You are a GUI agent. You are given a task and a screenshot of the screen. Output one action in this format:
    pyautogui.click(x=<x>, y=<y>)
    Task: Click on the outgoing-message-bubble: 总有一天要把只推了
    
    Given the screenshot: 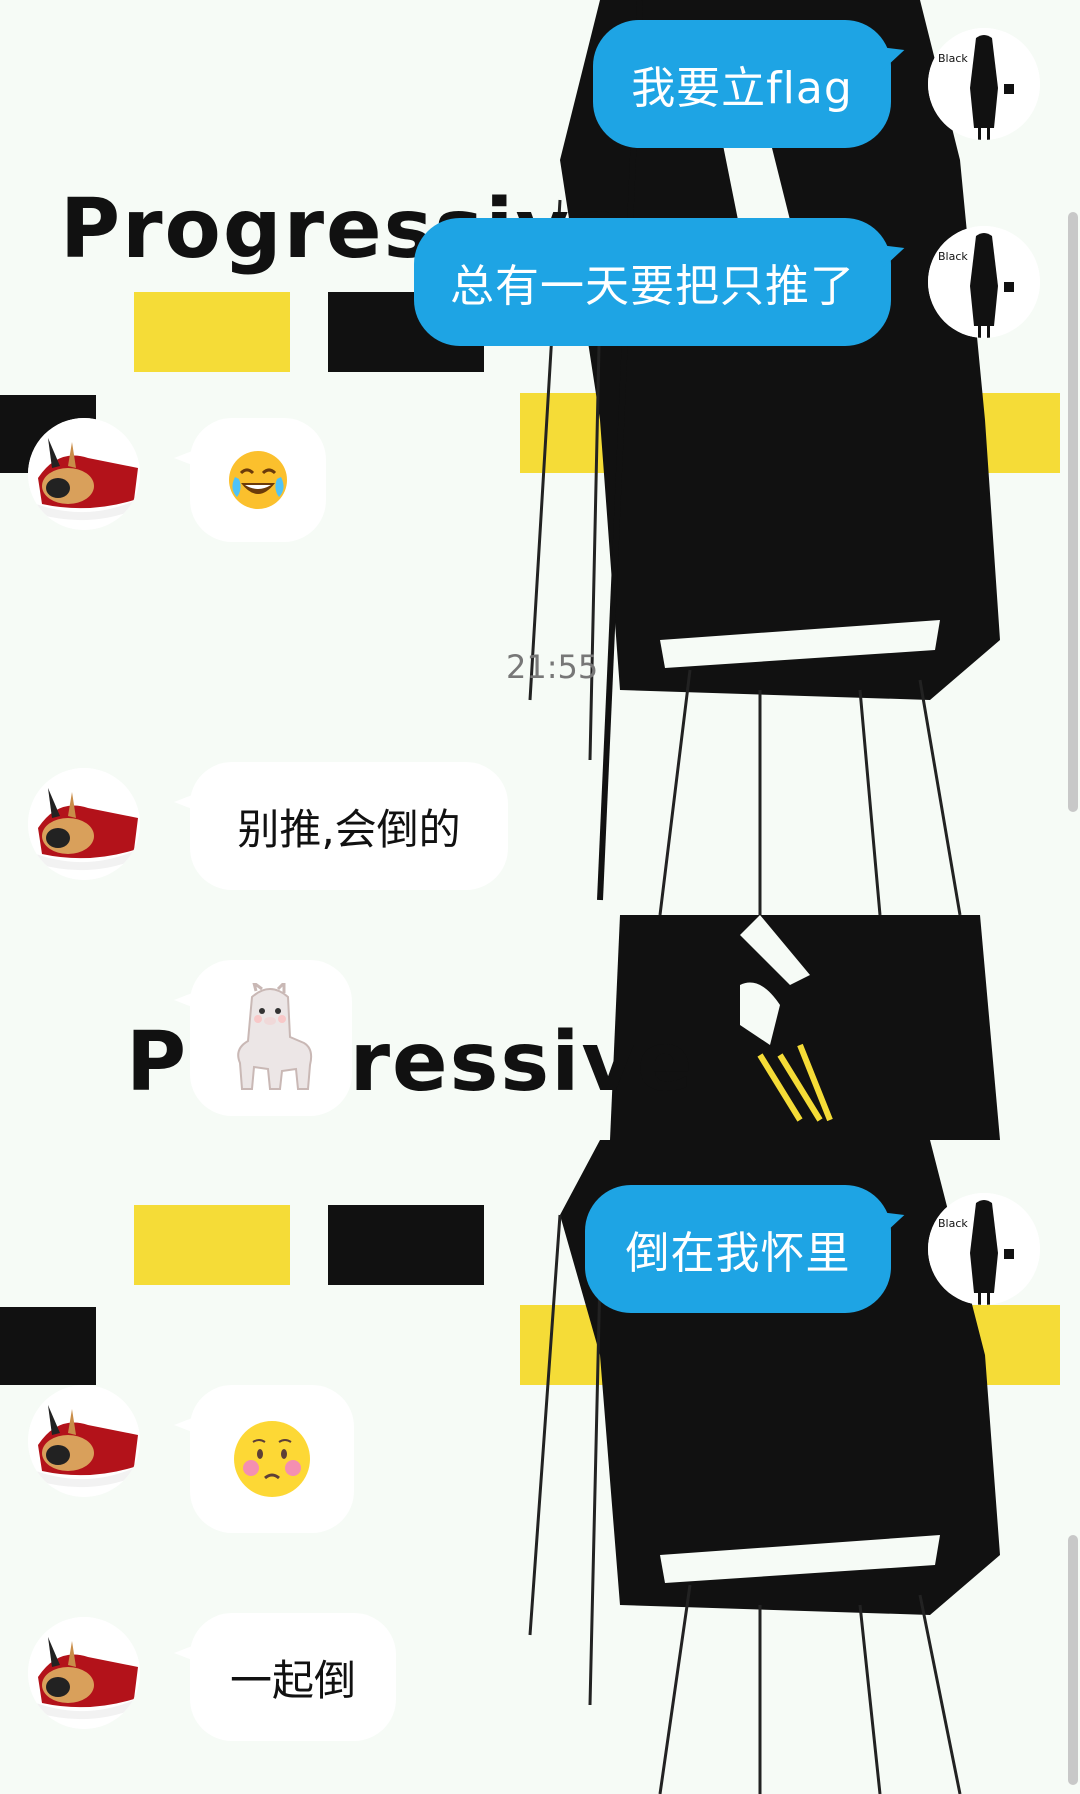 What is the action you would take?
    pyautogui.click(x=652, y=282)
    